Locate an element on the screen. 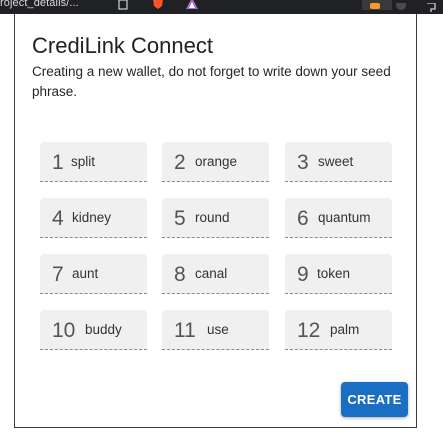  seed-word-7: 7 aunt is located at coordinates (93, 274).